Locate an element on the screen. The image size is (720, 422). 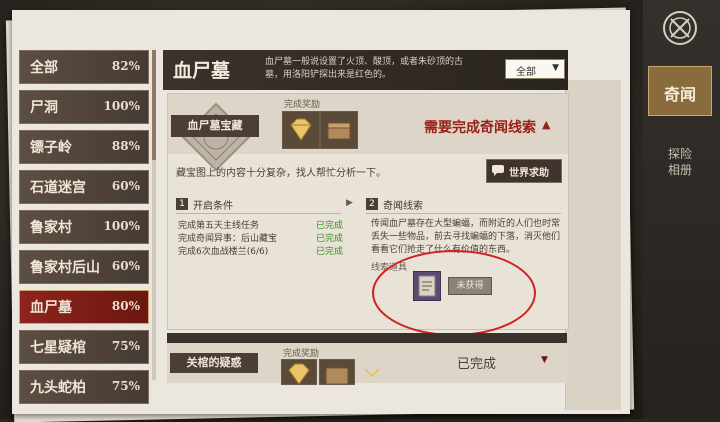
category-item: 尸洞 100% is located at coordinates (84, 107).